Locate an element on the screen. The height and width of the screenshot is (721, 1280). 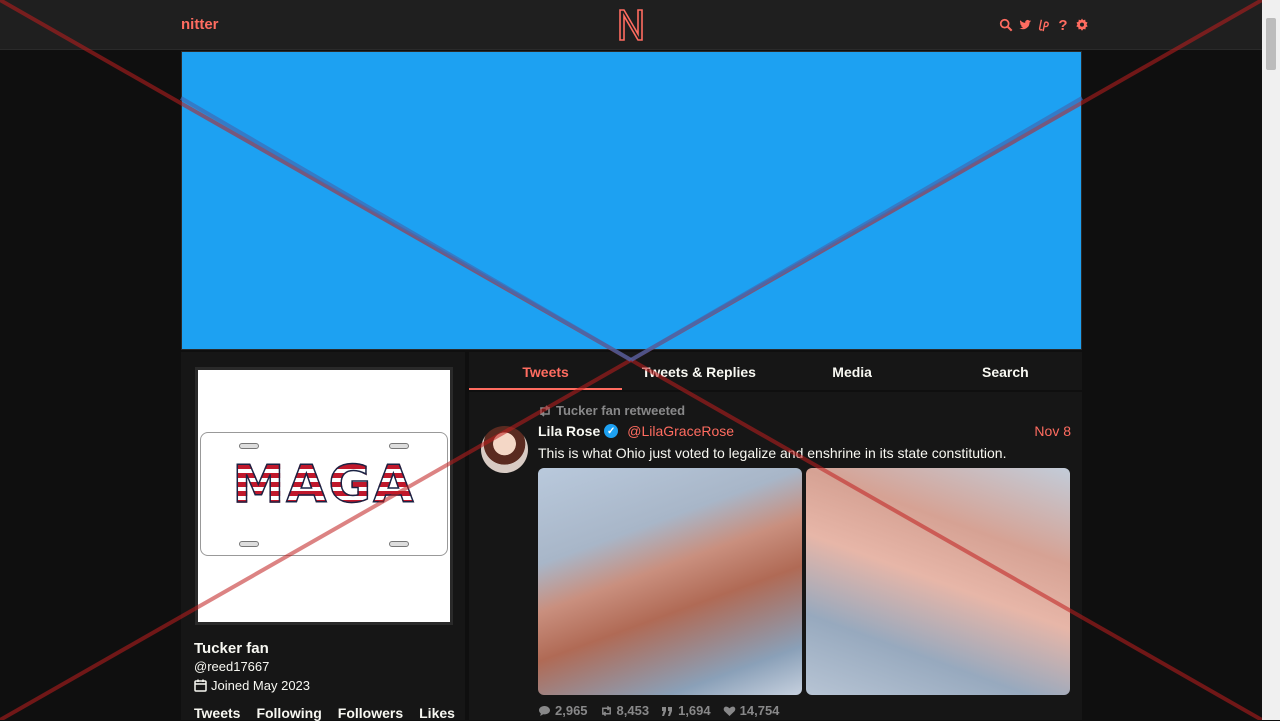
like-count: 14,754 is located at coordinates (751, 710).